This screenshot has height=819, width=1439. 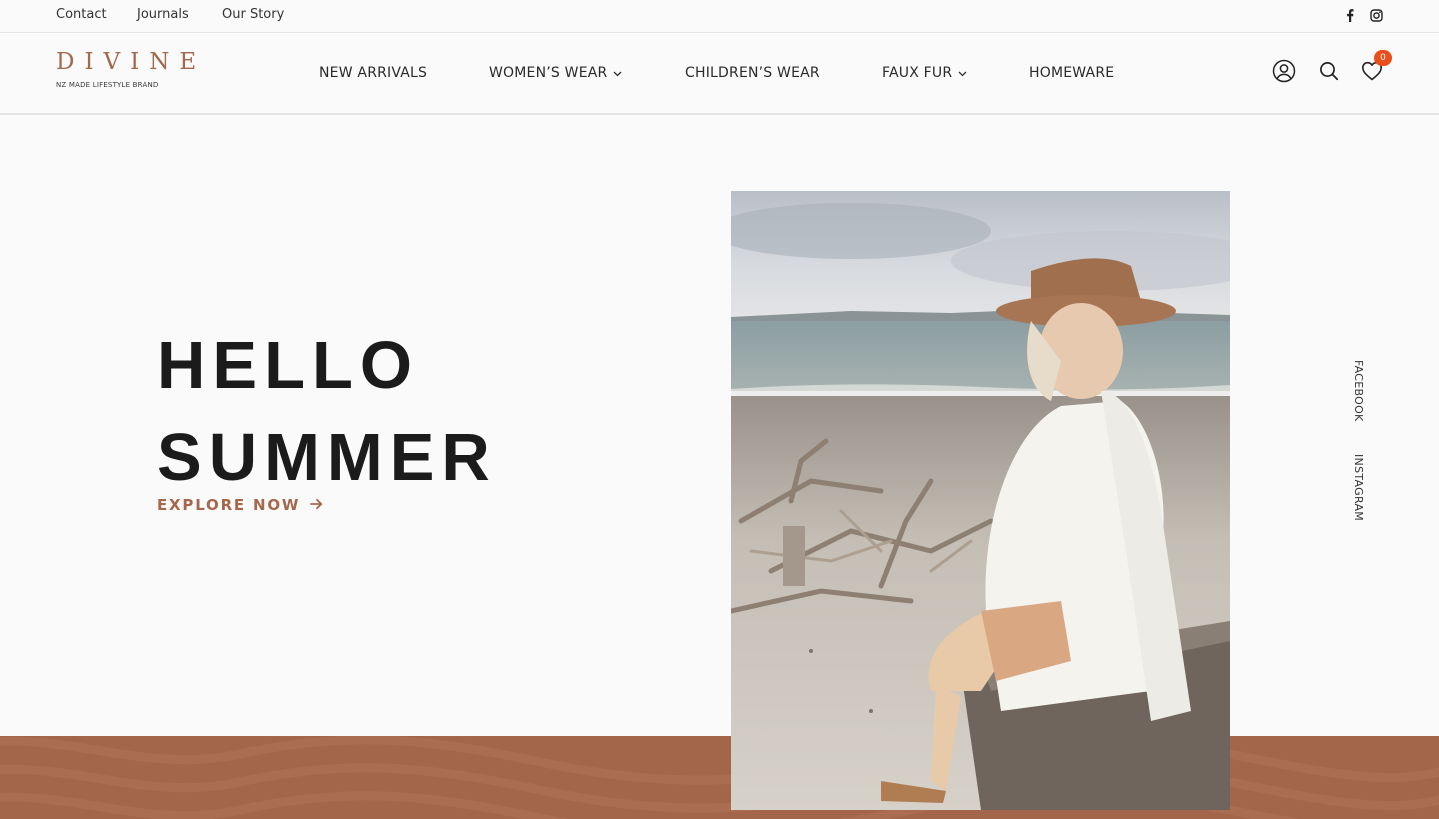 I want to click on hero-title: HELLO SUMMER, so click(x=327, y=412).